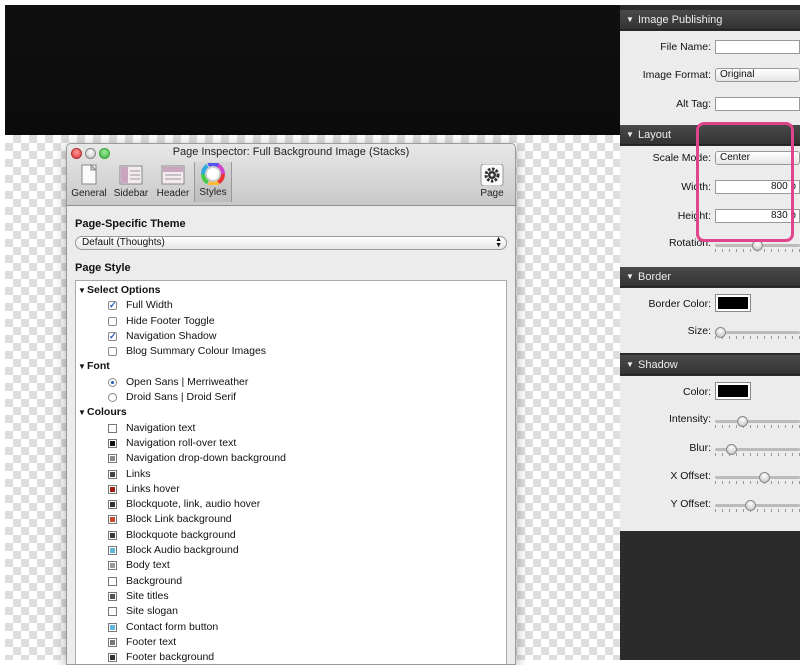 This screenshot has height=665, width=800. I want to click on checkbox-option: ✓ Full Width, so click(292, 305).